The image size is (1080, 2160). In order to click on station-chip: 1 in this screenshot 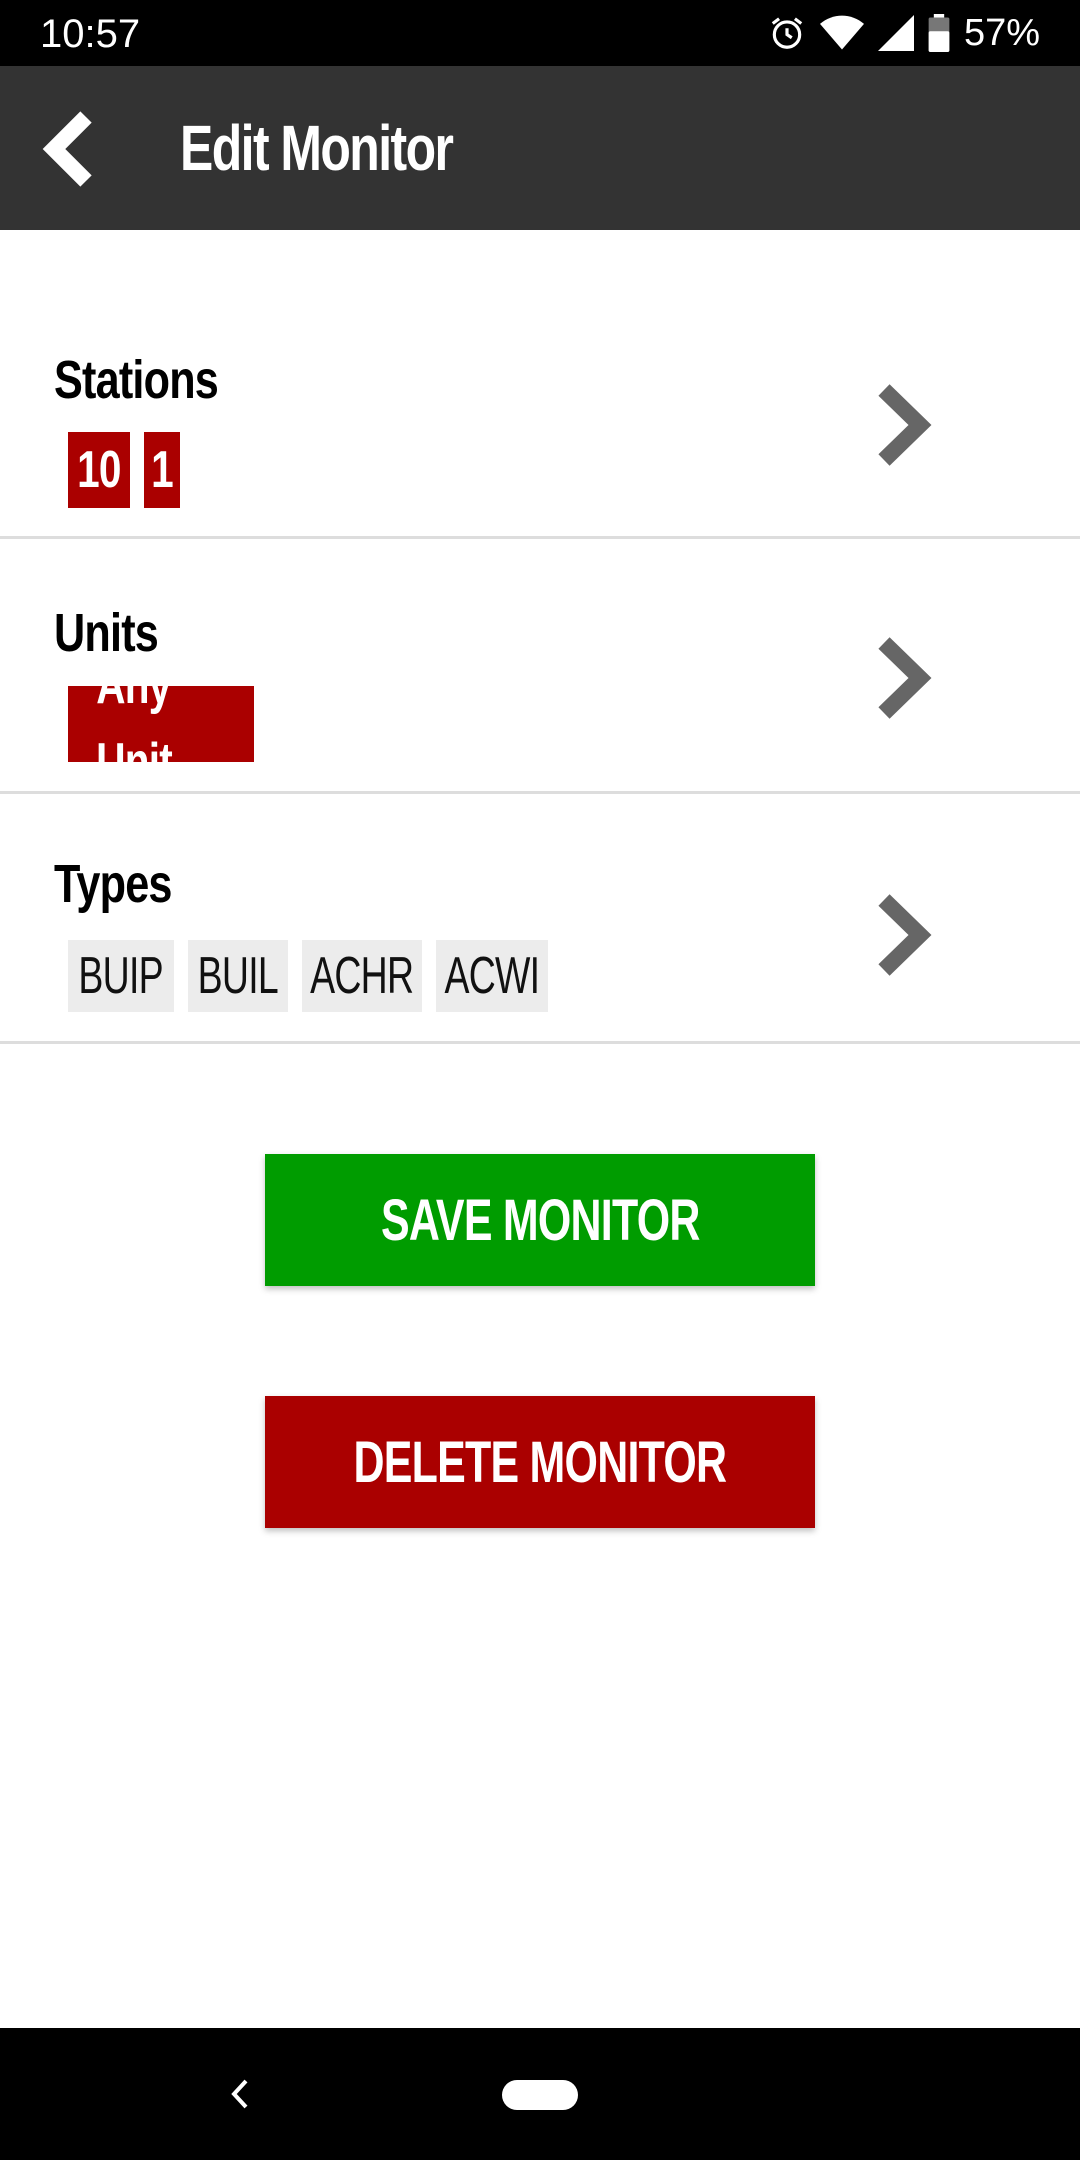, I will do `click(162, 470)`.